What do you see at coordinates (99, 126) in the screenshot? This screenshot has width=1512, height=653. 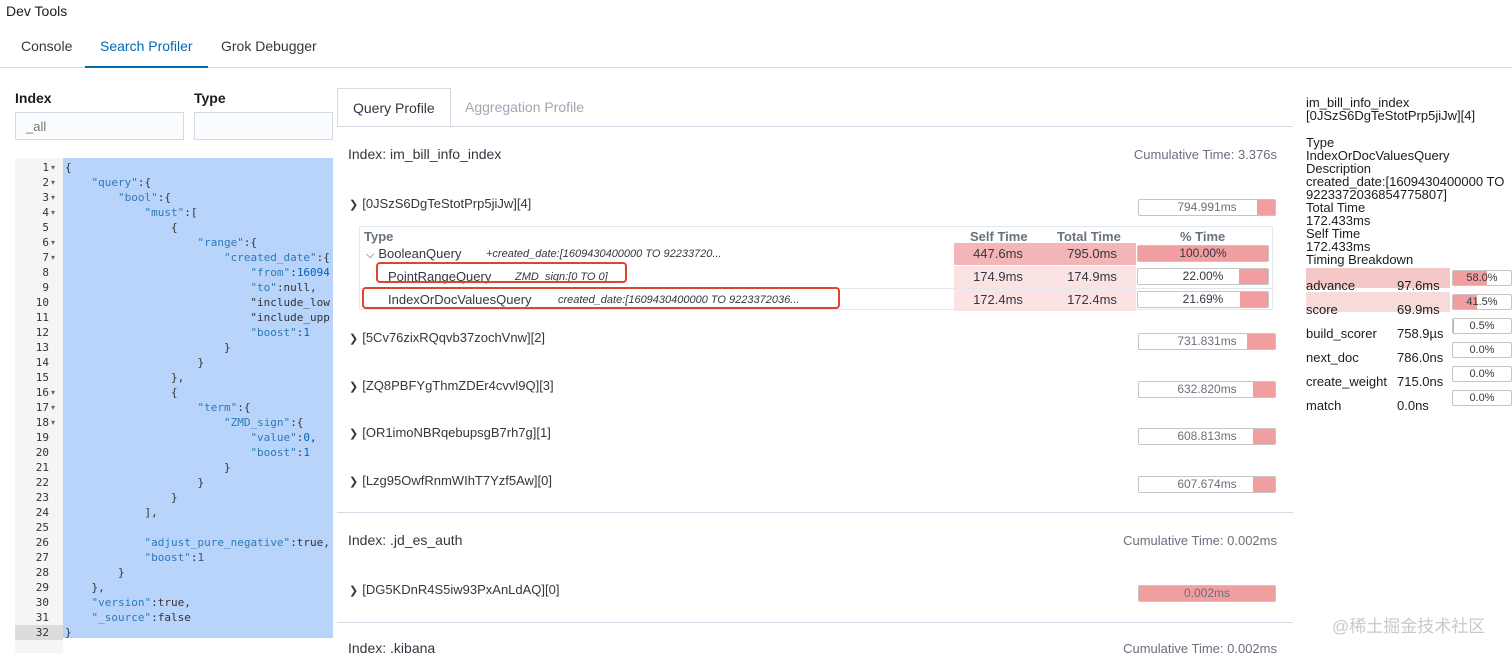 I see `index-input` at bounding box center [99, 126].